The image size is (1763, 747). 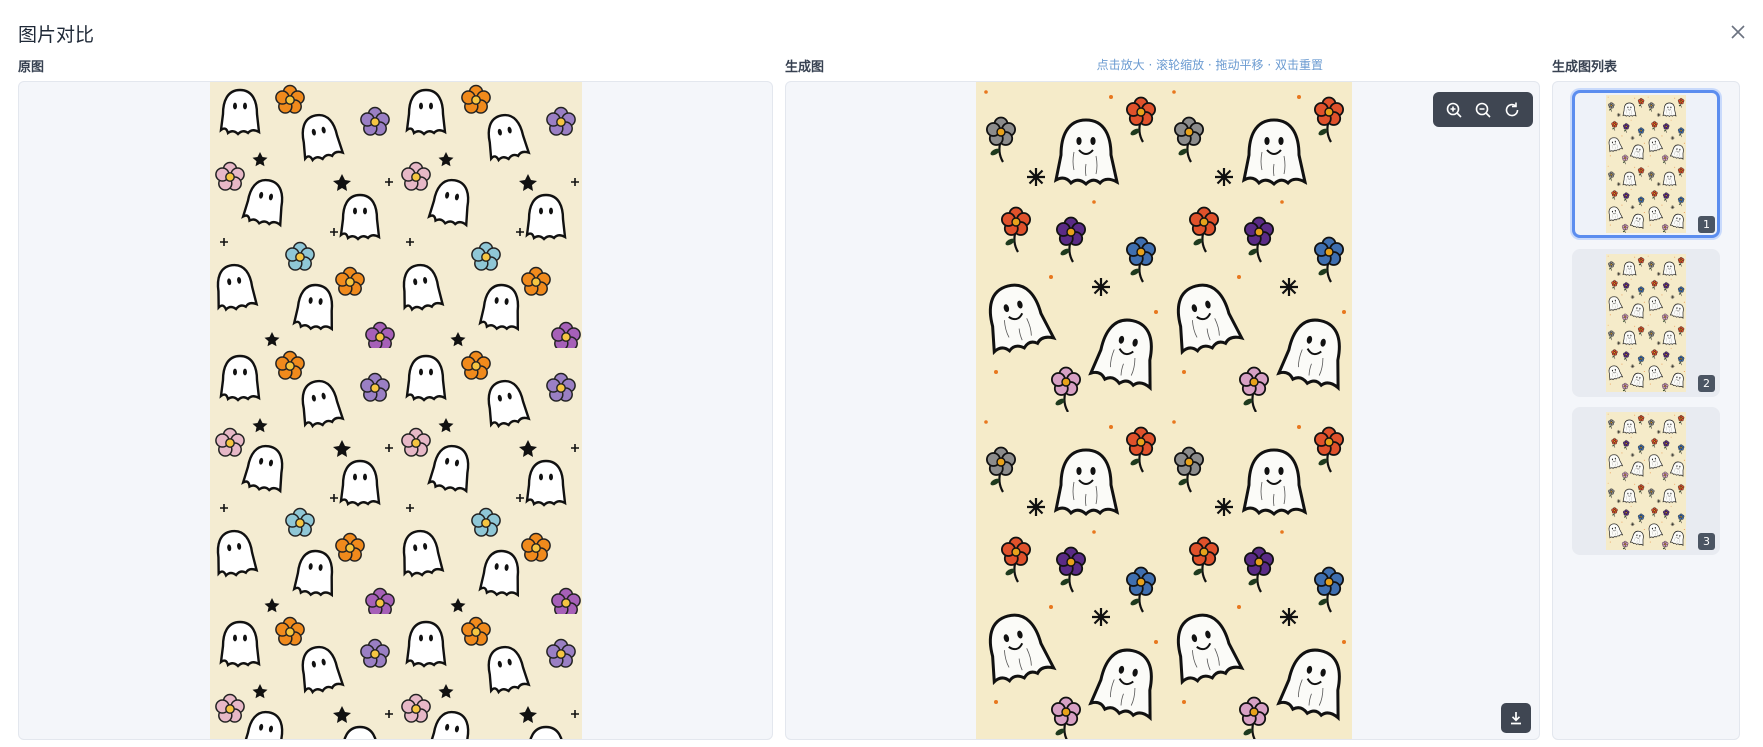 What do you see at coordinates (1738, 32) in the screenshot?
I see `close-icon` at bounding box center [1738, 32].